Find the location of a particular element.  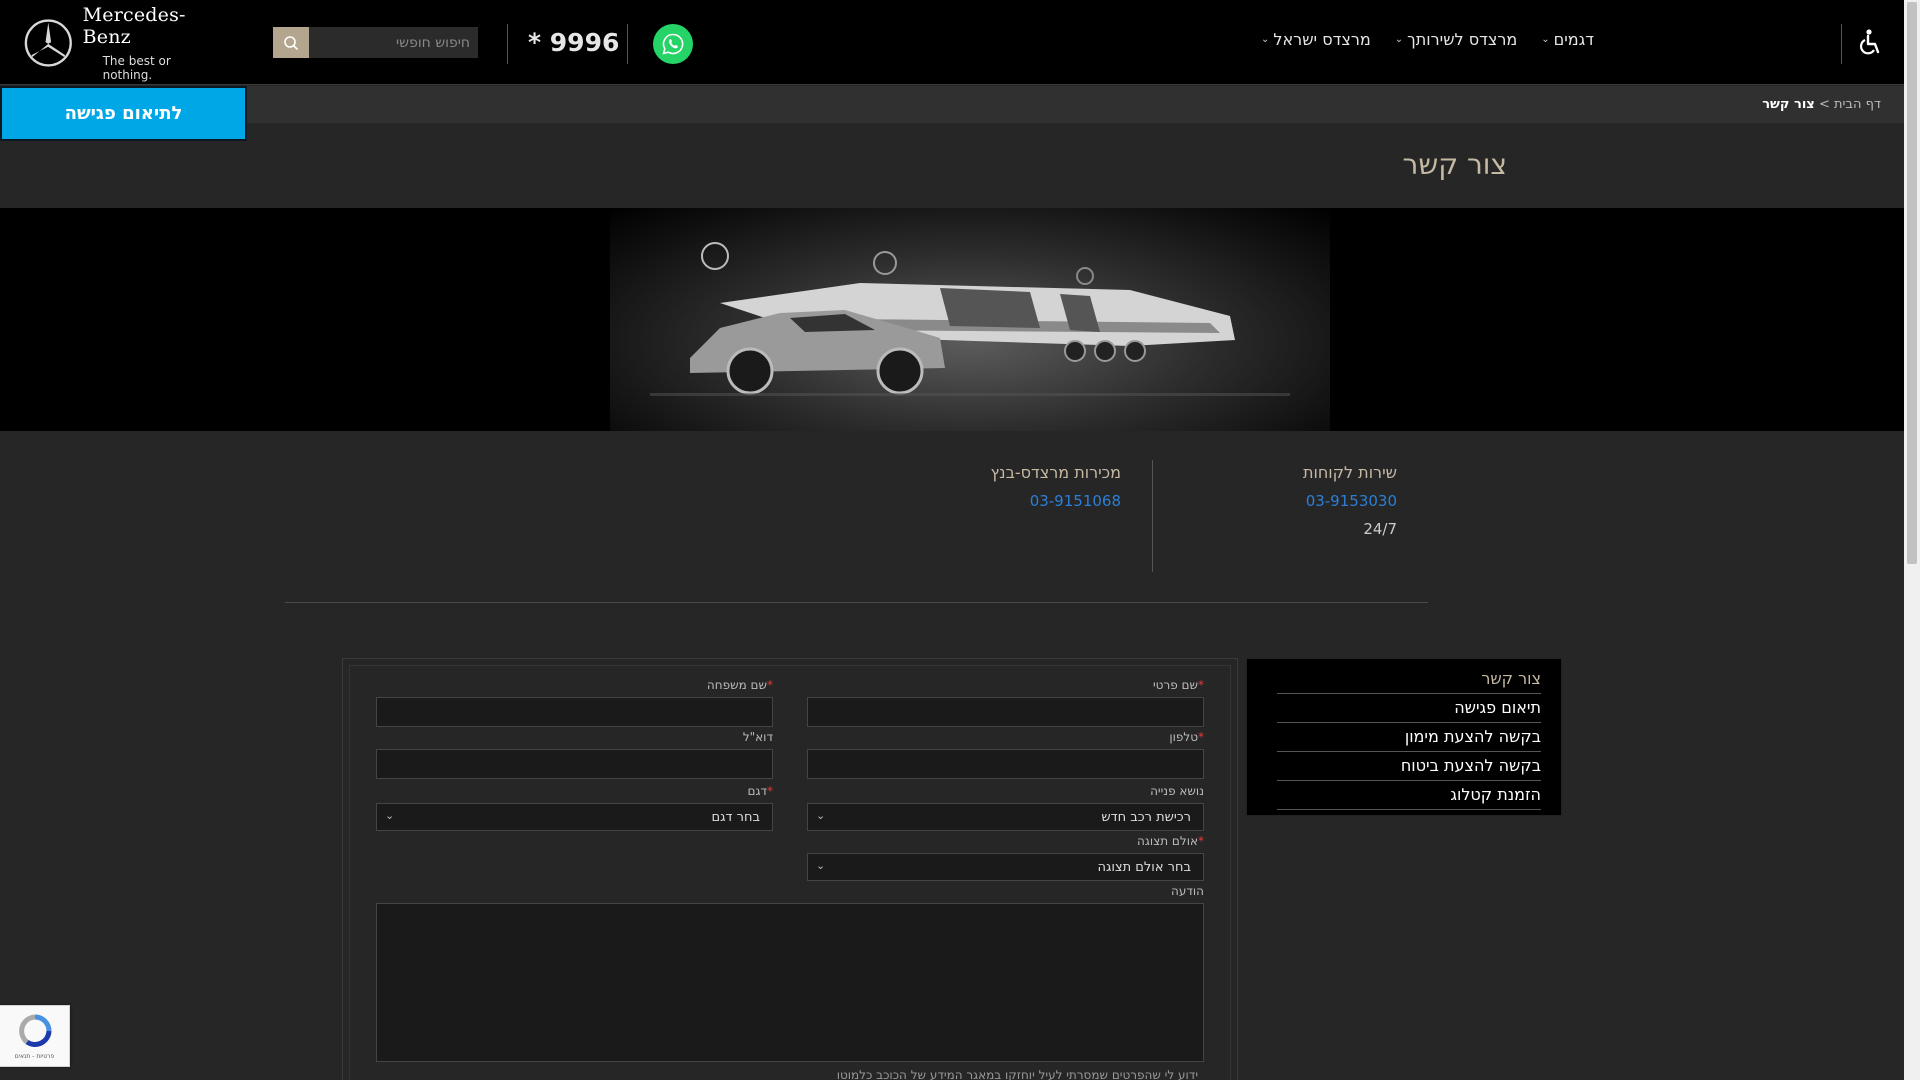

email-label: דוא"ל is located at coordinates (757, 737).